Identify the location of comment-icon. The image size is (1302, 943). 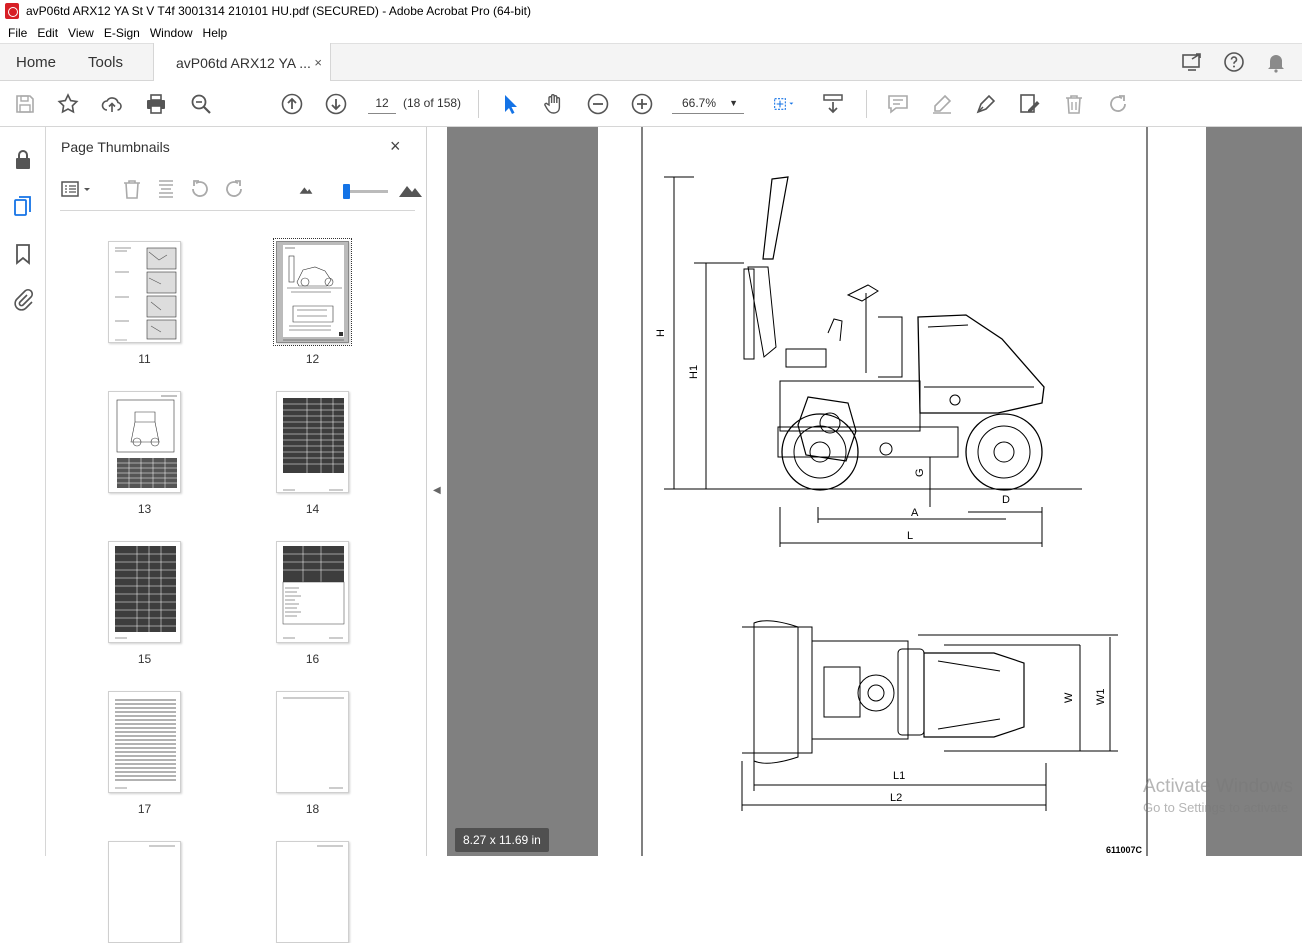
(898, 104).